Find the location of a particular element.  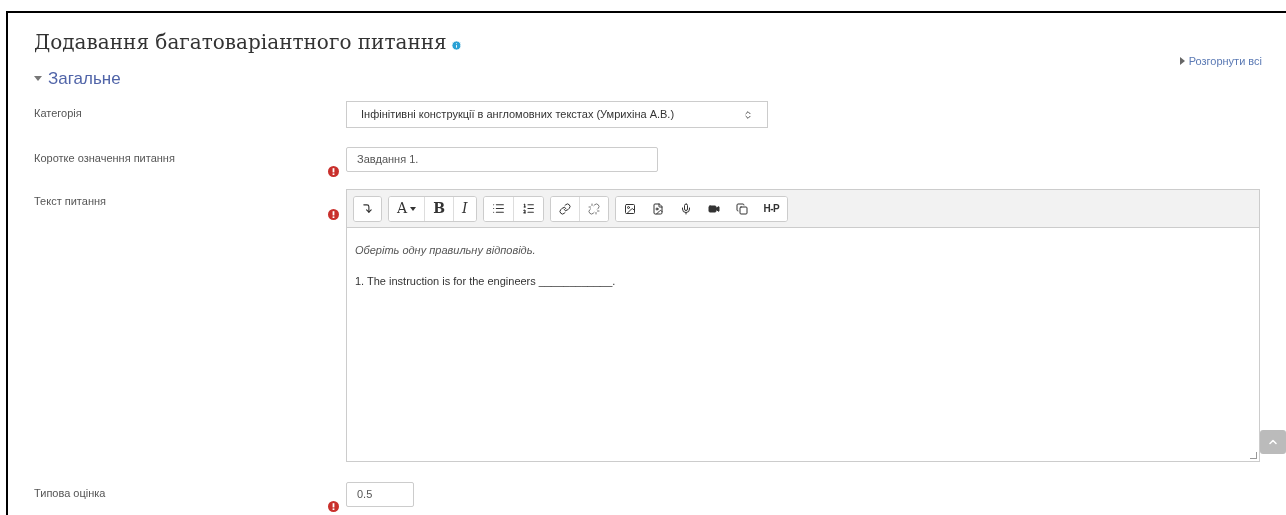

more-tools-button is located at coordinates (367, 208).